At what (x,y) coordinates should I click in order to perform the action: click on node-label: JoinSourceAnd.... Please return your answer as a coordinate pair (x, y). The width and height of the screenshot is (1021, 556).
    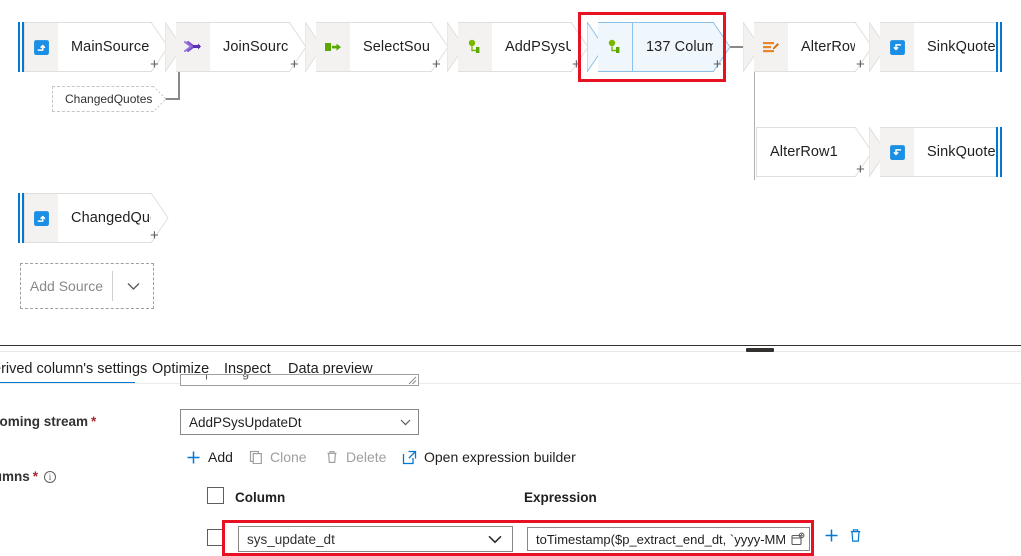
    Looking at the image, I should click on (256, 47).